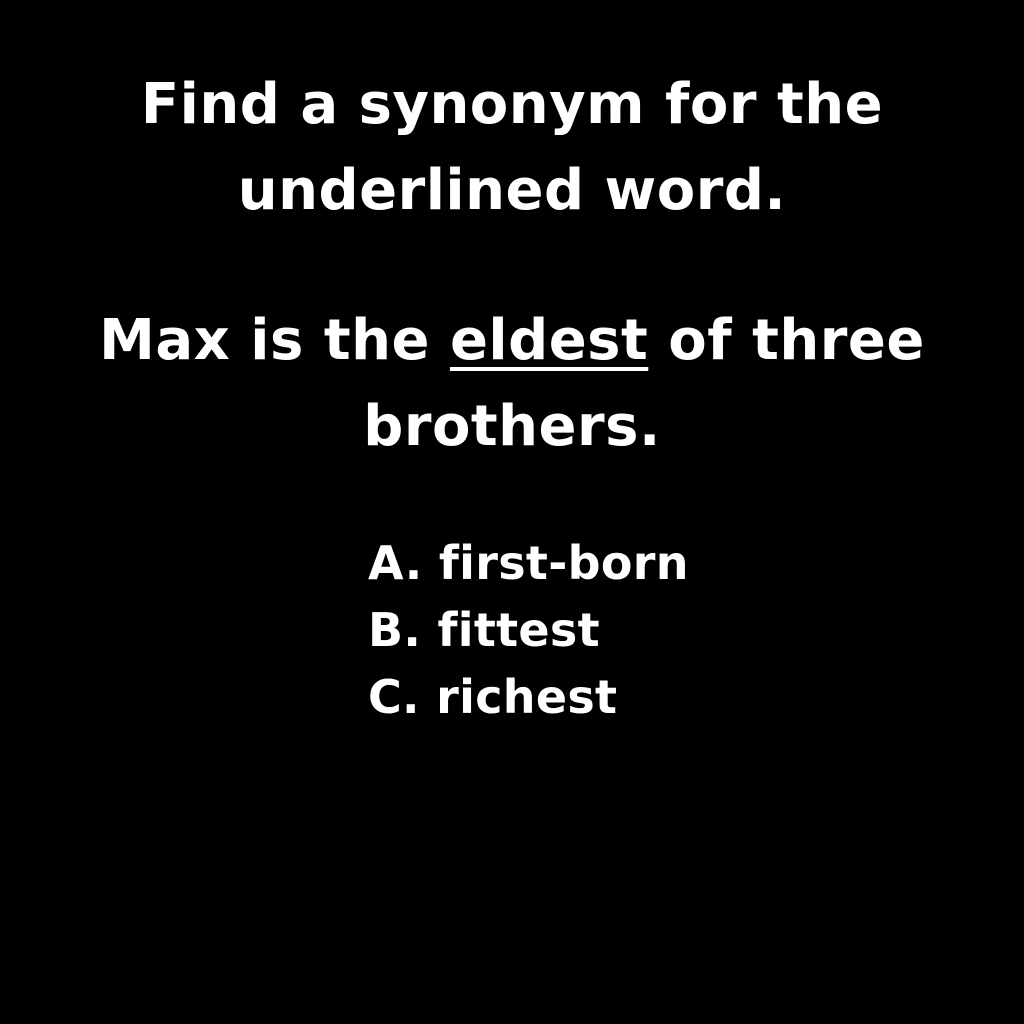 This screenshot has height=1024, width=1024. What do you see at coordinates (563, 563) in the screenshot?
I see `option-text: first-born` at bounding box center [563, 563].